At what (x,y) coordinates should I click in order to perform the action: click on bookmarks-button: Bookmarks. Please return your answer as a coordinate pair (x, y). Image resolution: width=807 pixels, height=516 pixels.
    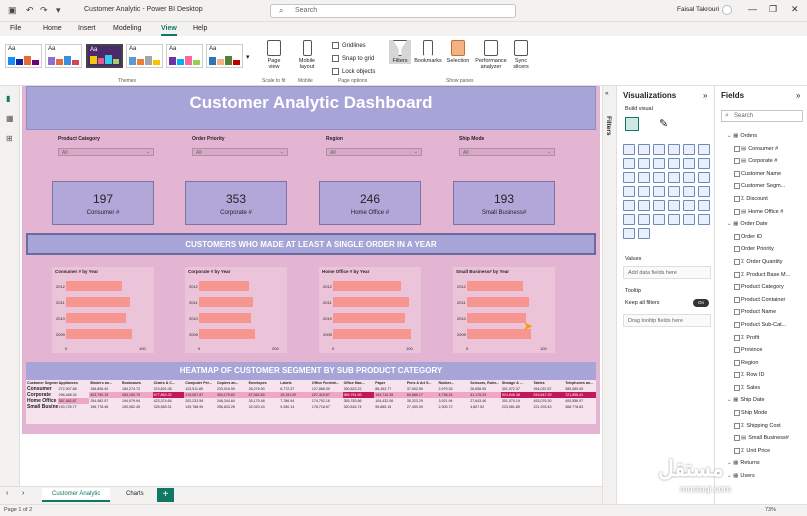
    Looking at the image, I should click on (428, 52).